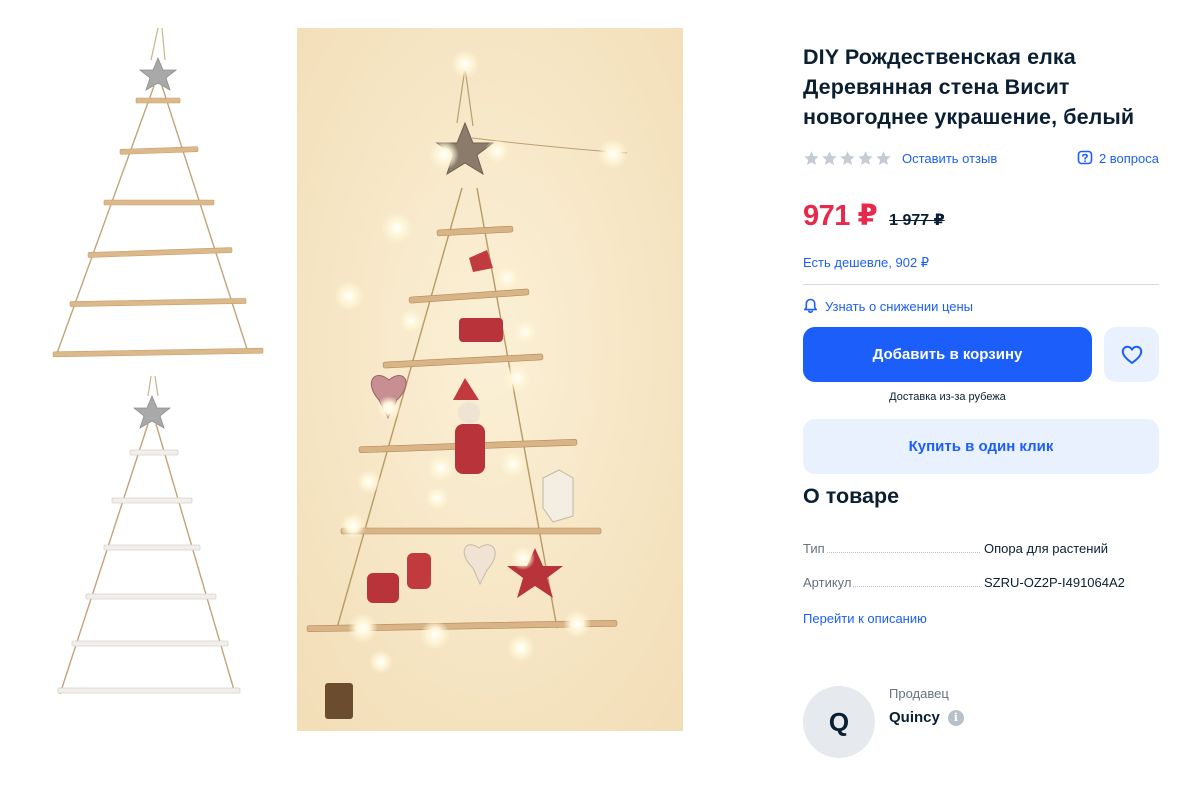 The image size is (1200, 803). I want to click on seller-info: Продавец Quincy i, so click(926, 722).